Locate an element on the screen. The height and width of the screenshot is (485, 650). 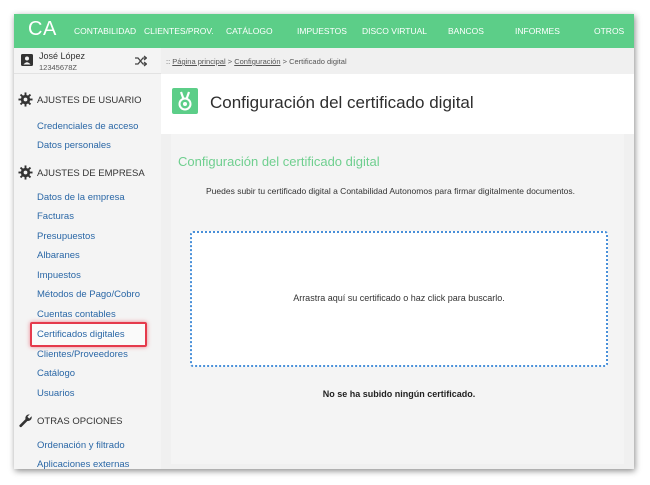
breadcrumb-config-link: Configuración is located at coordinates (257, 61).